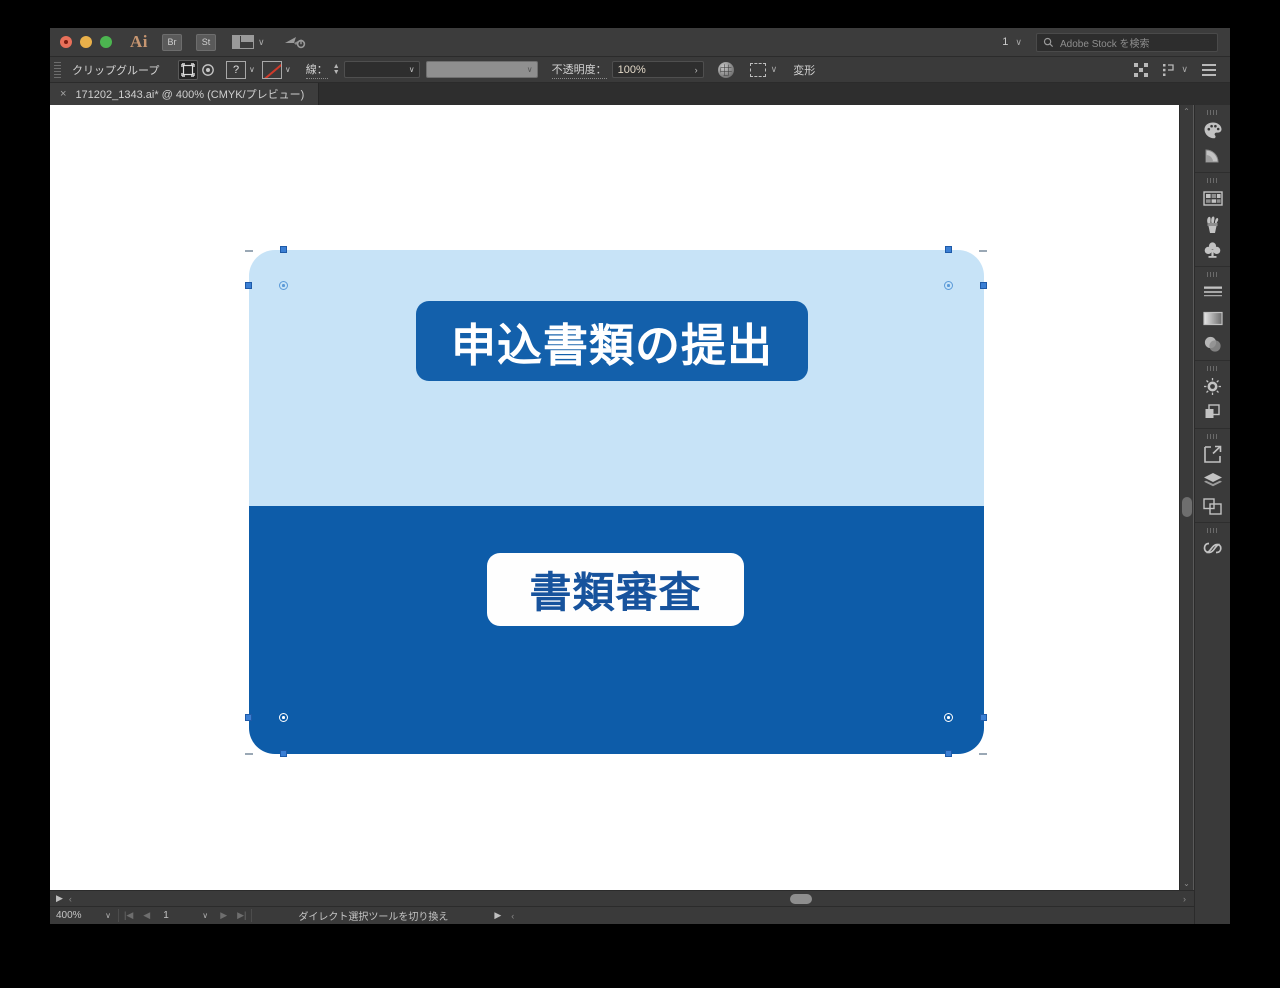  I want to click on stock-search-input: Adobe Stock を検索, so click(1127, 42).